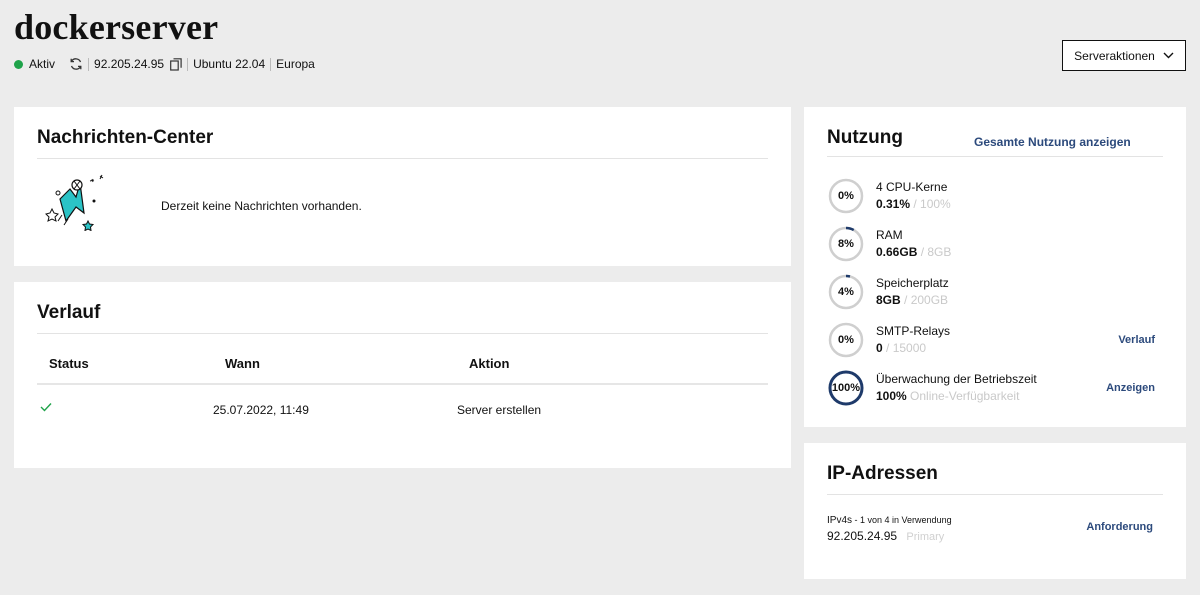 The height and width of the screenshot is (595, 1200). Describe the element at coordinates (489, 363) in the screenshot. I see `history-header-action: Aktion` at that location.